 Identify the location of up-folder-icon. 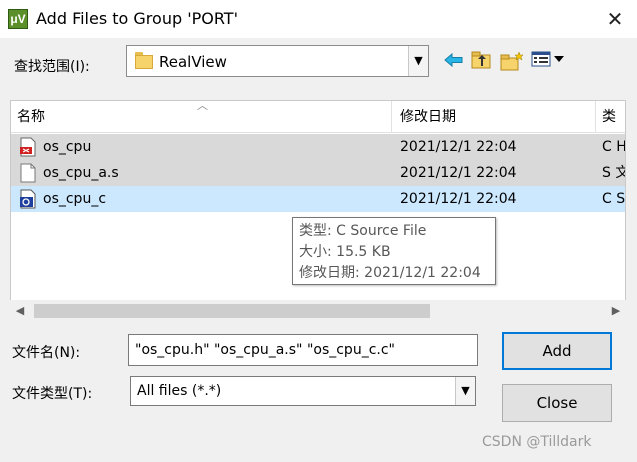
(482, 62).